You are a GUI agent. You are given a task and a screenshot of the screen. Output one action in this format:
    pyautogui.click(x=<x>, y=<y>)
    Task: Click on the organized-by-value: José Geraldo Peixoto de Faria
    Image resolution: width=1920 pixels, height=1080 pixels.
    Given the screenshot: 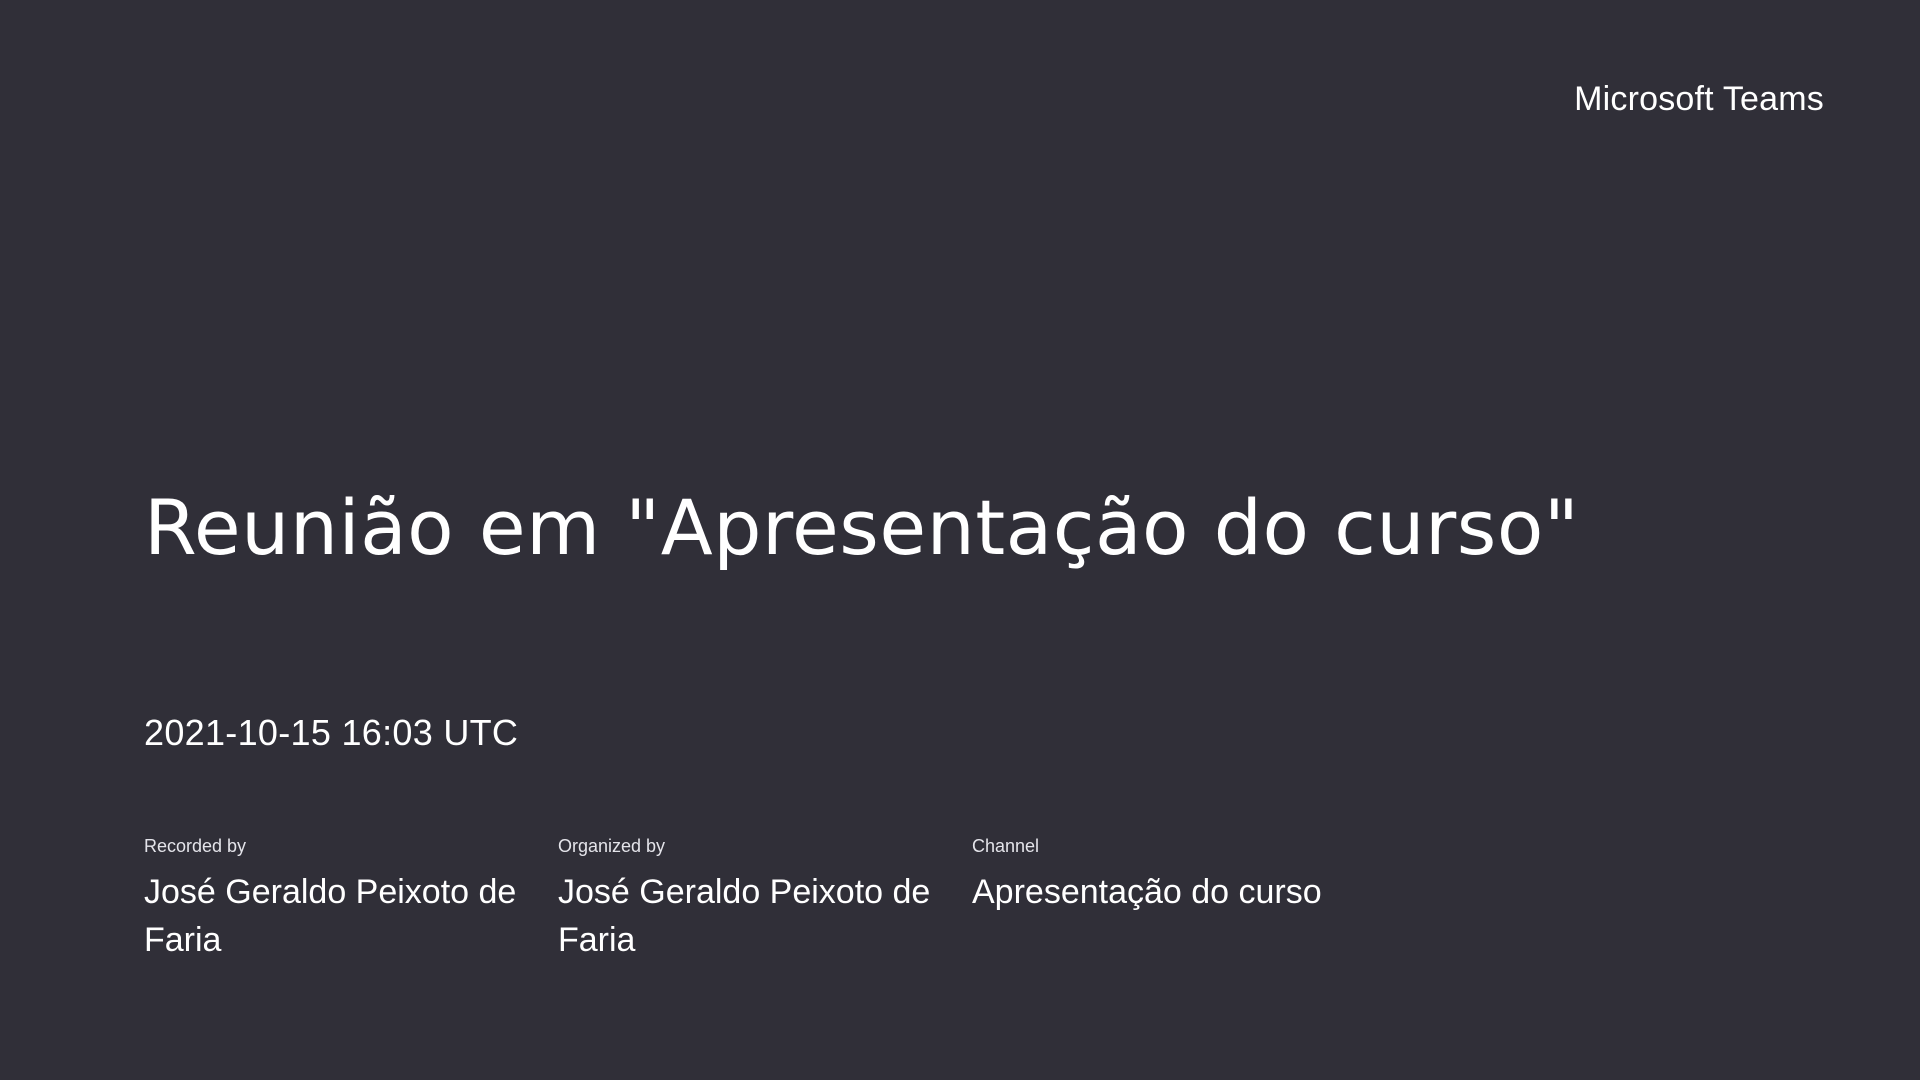 What is the action you would take?
    pyautogui.click(x=744, y=915)
    